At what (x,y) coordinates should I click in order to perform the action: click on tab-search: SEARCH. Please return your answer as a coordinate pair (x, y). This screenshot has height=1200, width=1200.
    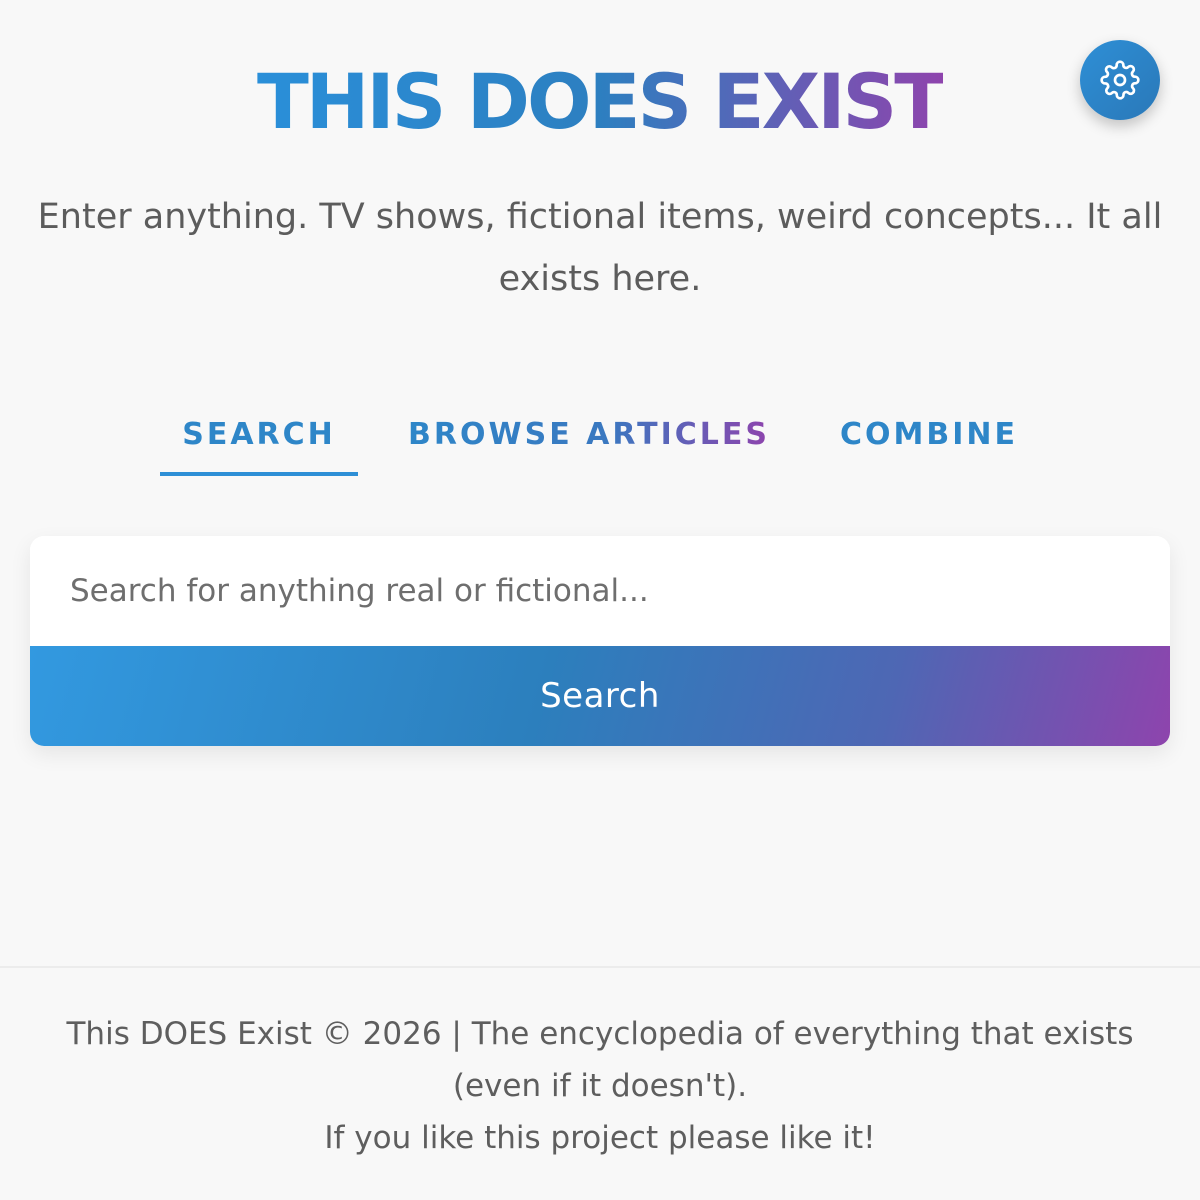
    Looking at the image, I should click on (259, 436).